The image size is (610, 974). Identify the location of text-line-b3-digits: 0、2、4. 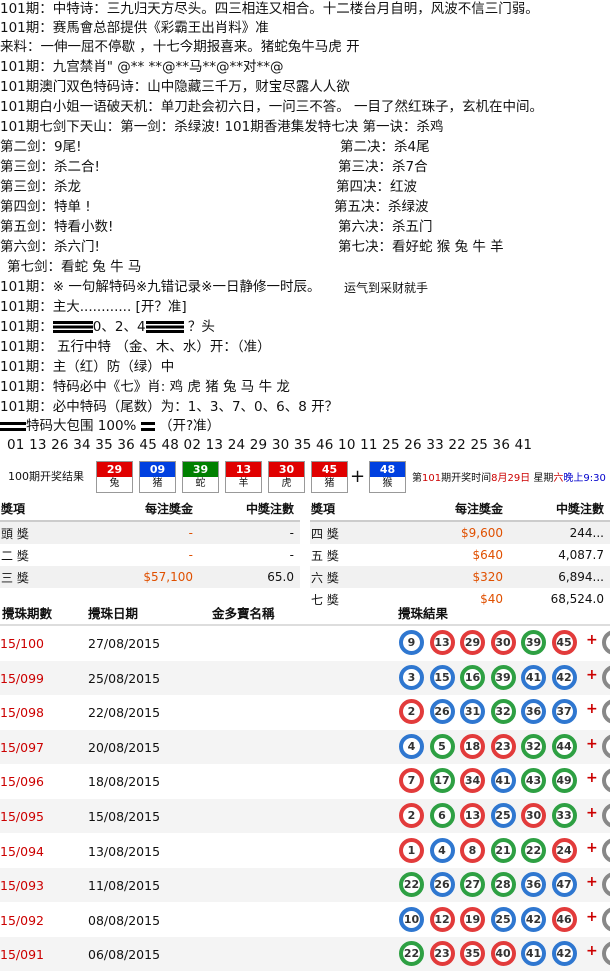
(119, 327).